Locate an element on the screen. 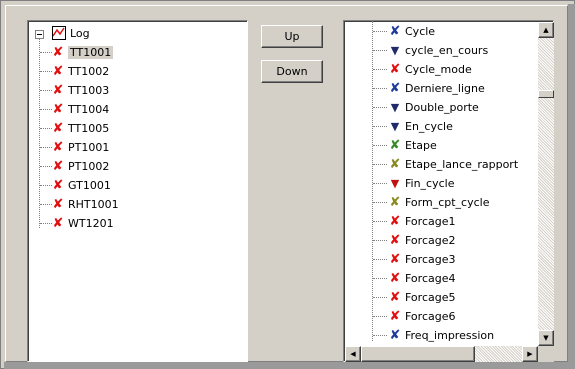 This screenshot has height=369, width=575. variable-list-item: ✘ Etape is located at coordinates (413, 145).